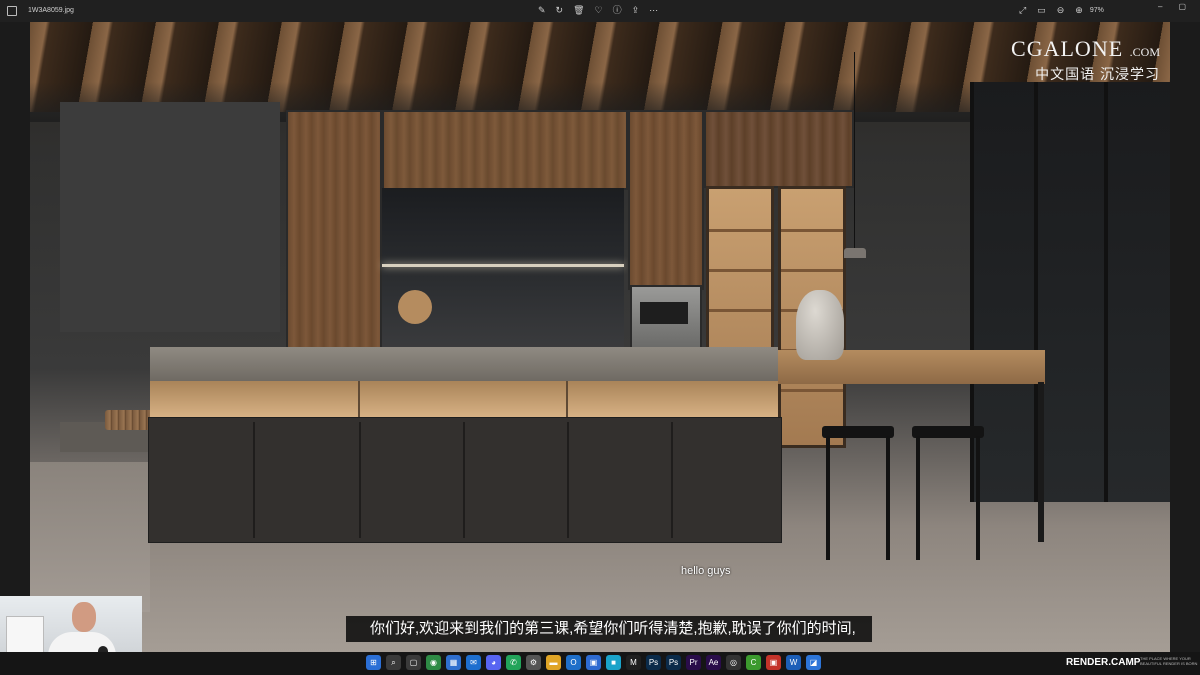  Describe the element at coordinates (334, 231) in the screenshot. I see `tall-wood-cabinet` at that location.